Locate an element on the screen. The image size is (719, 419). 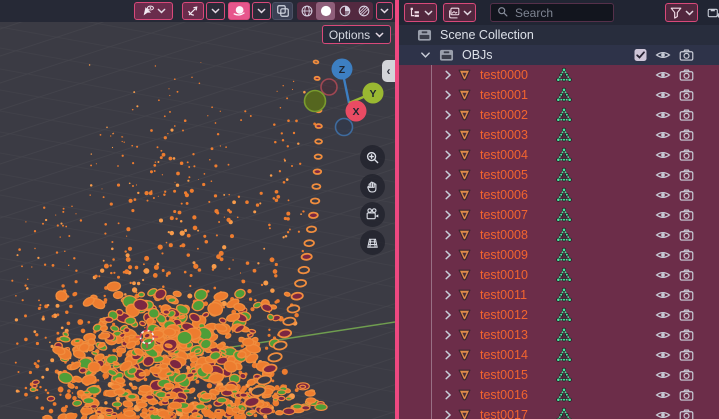
overlays-dropdown is located at coordinates (261, 11).